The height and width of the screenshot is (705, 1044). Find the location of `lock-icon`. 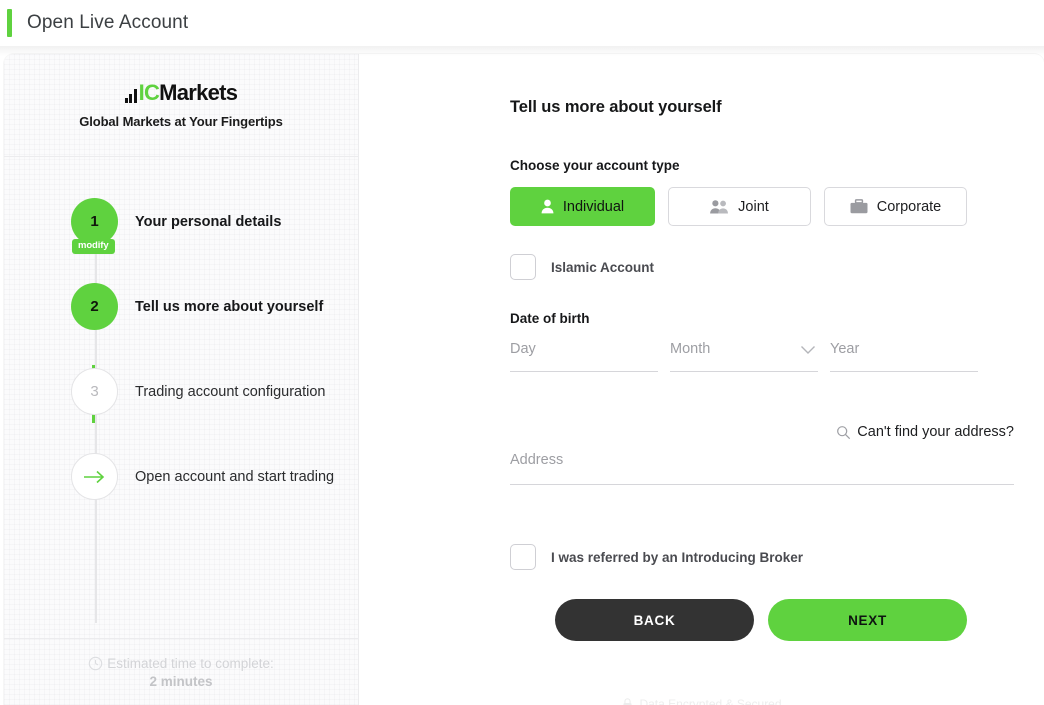

lock-icon is located at coordinates (627, 701).